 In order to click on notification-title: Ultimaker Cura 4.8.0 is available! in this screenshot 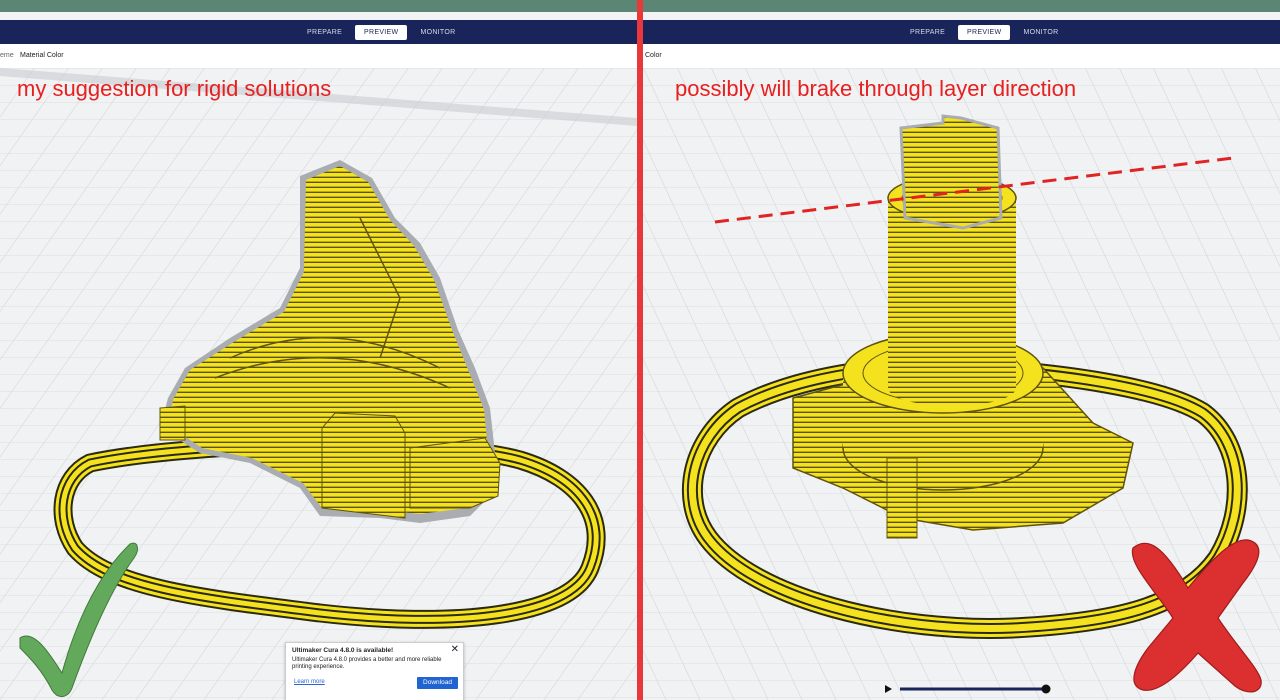, I will do `click(343, 650)`.